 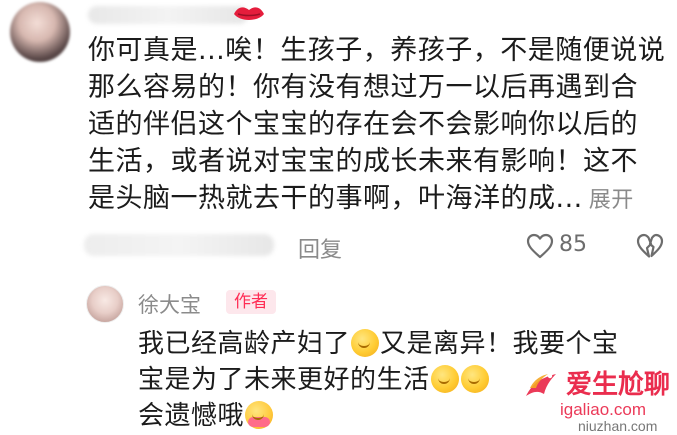 I want to click on reply-line-text: 我已经高龄产妇了, so click(x=244, y=344).